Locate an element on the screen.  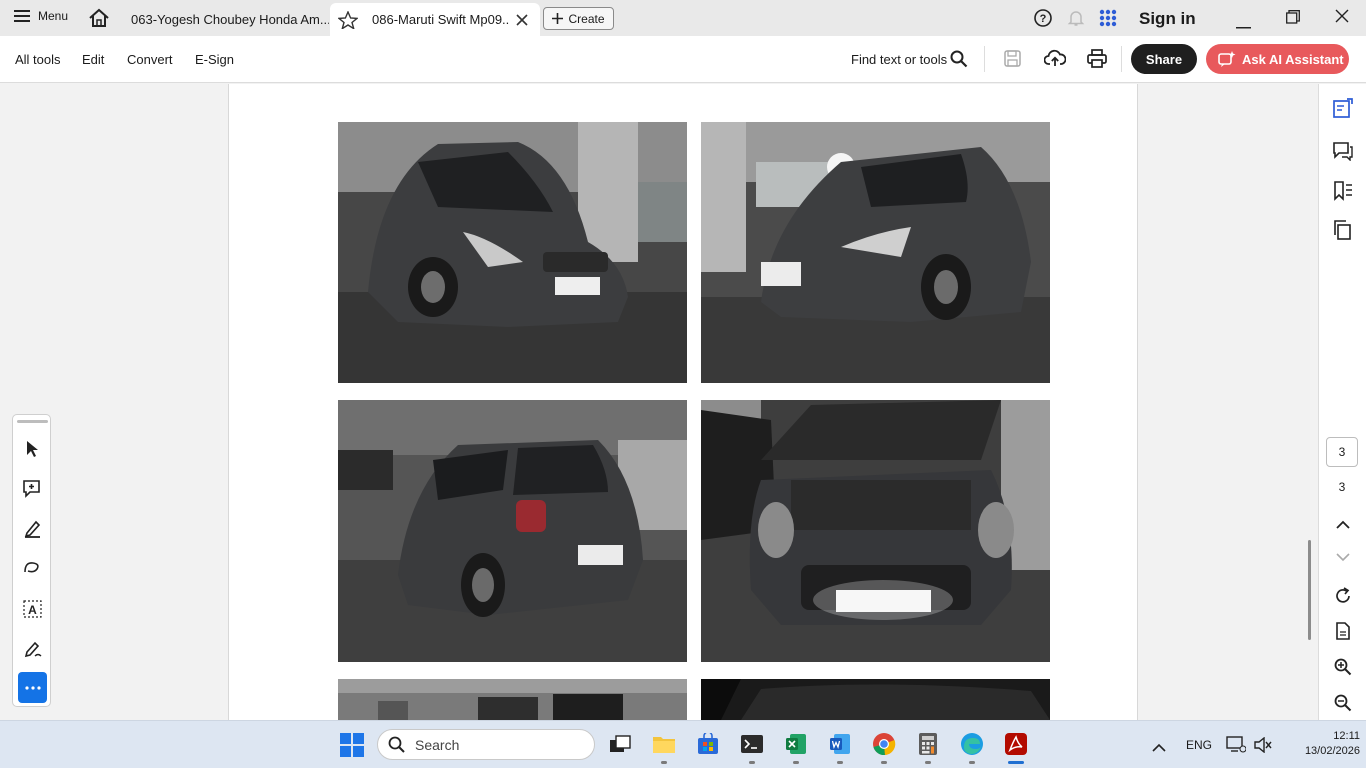
share-button: Share is located at coordinates (1164, 59).